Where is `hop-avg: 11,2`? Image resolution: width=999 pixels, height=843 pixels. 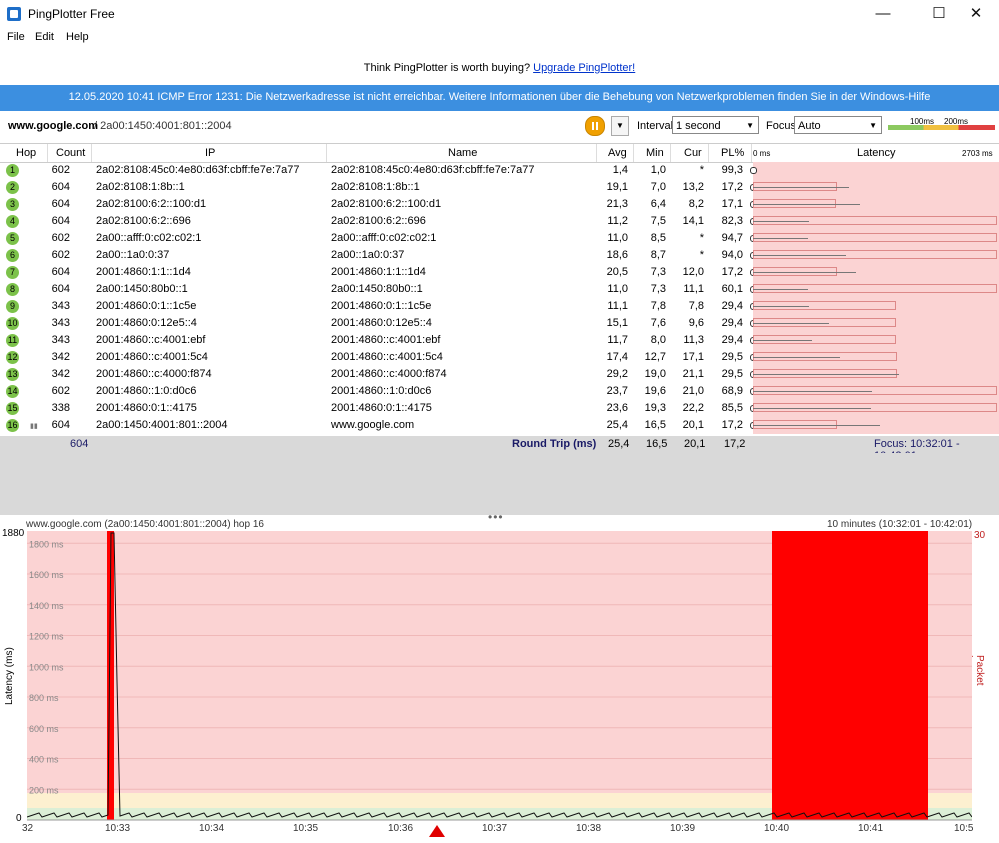 hop-avg: 11,2 is located at coordinates (617, 221).